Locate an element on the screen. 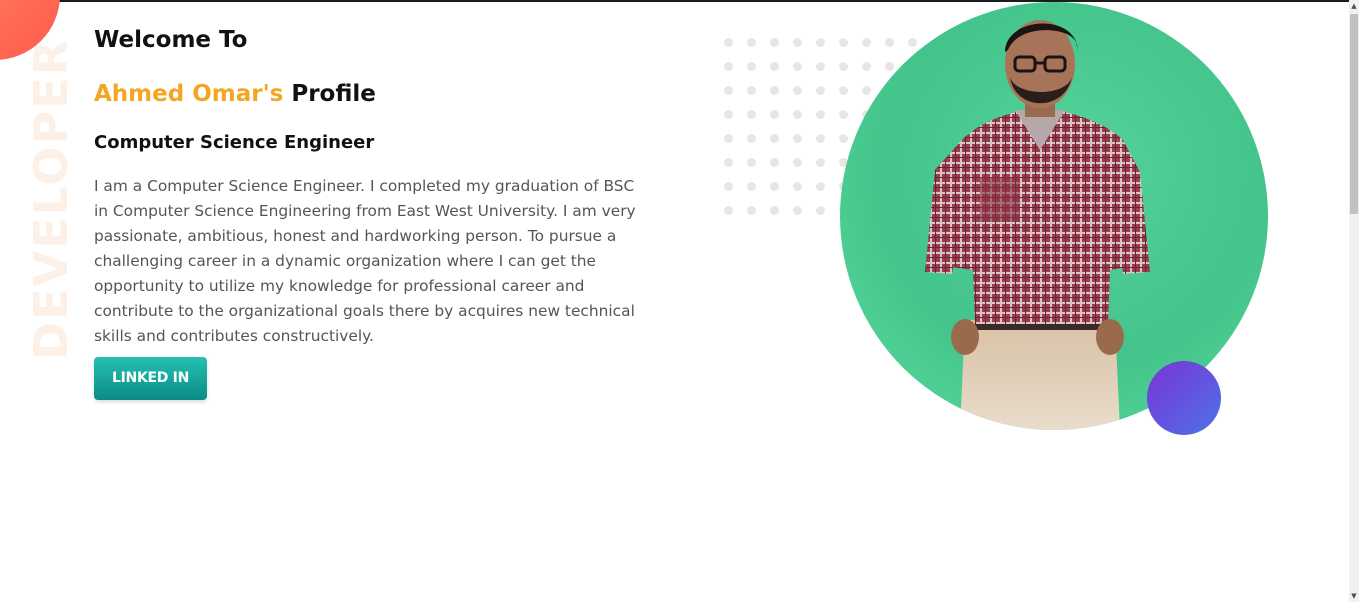 This screenshot has width=1359, height=602. scrollbar-thumb is located at coordinates (1354, 114).